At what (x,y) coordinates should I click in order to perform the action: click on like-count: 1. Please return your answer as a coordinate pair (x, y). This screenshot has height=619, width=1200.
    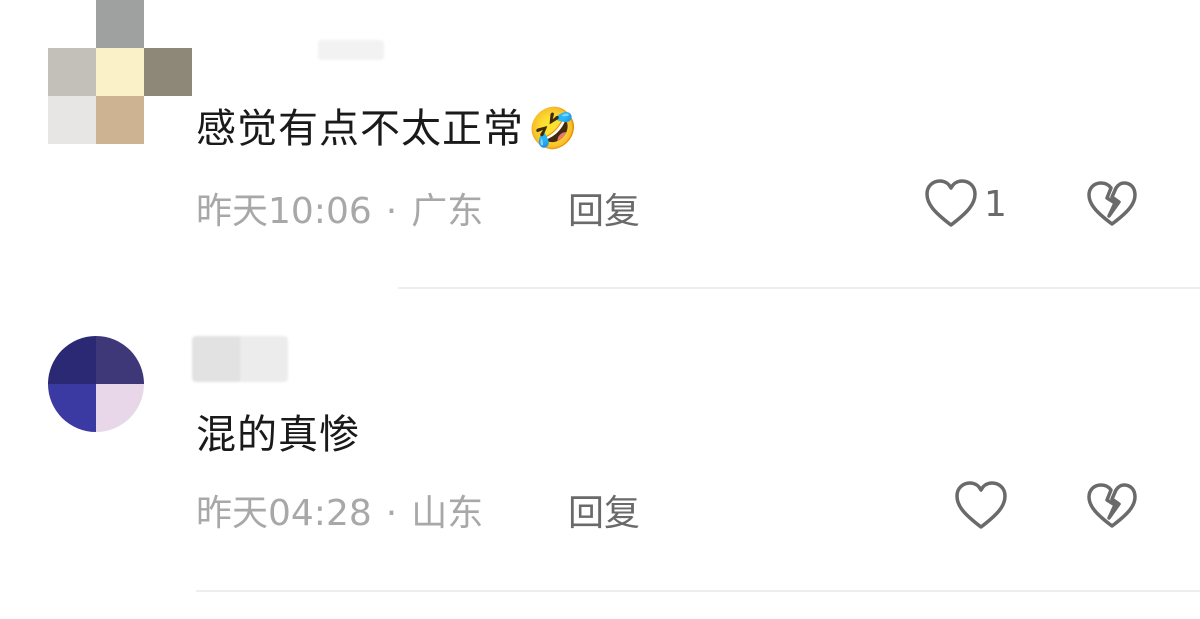
    Looking at the image, I should click on (995, 204).